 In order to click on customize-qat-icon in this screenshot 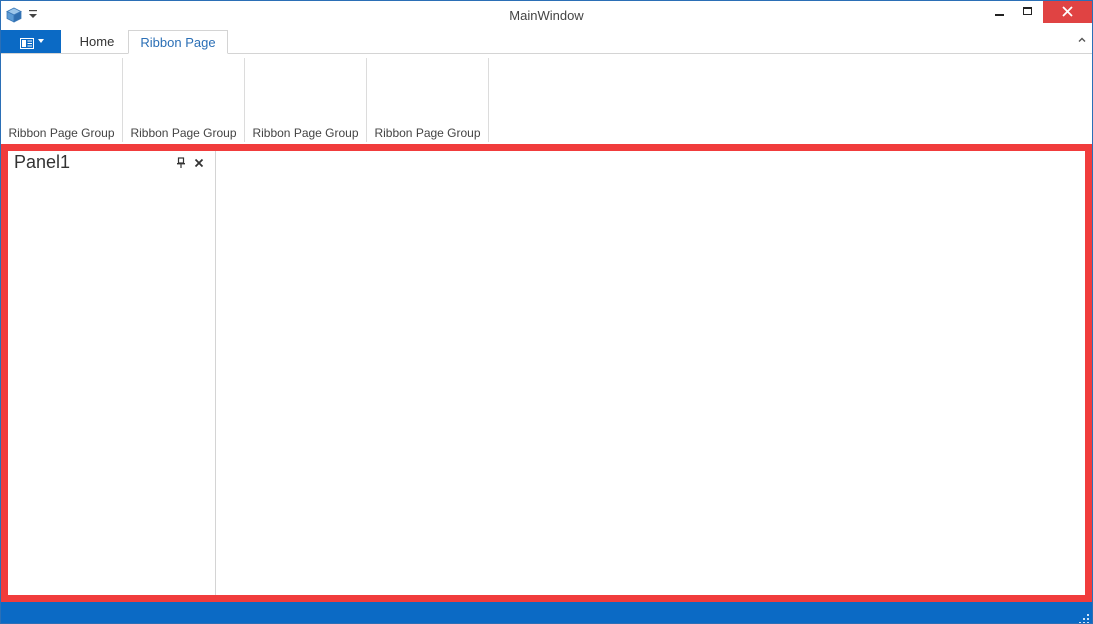, I will do `click(33, 15)`.